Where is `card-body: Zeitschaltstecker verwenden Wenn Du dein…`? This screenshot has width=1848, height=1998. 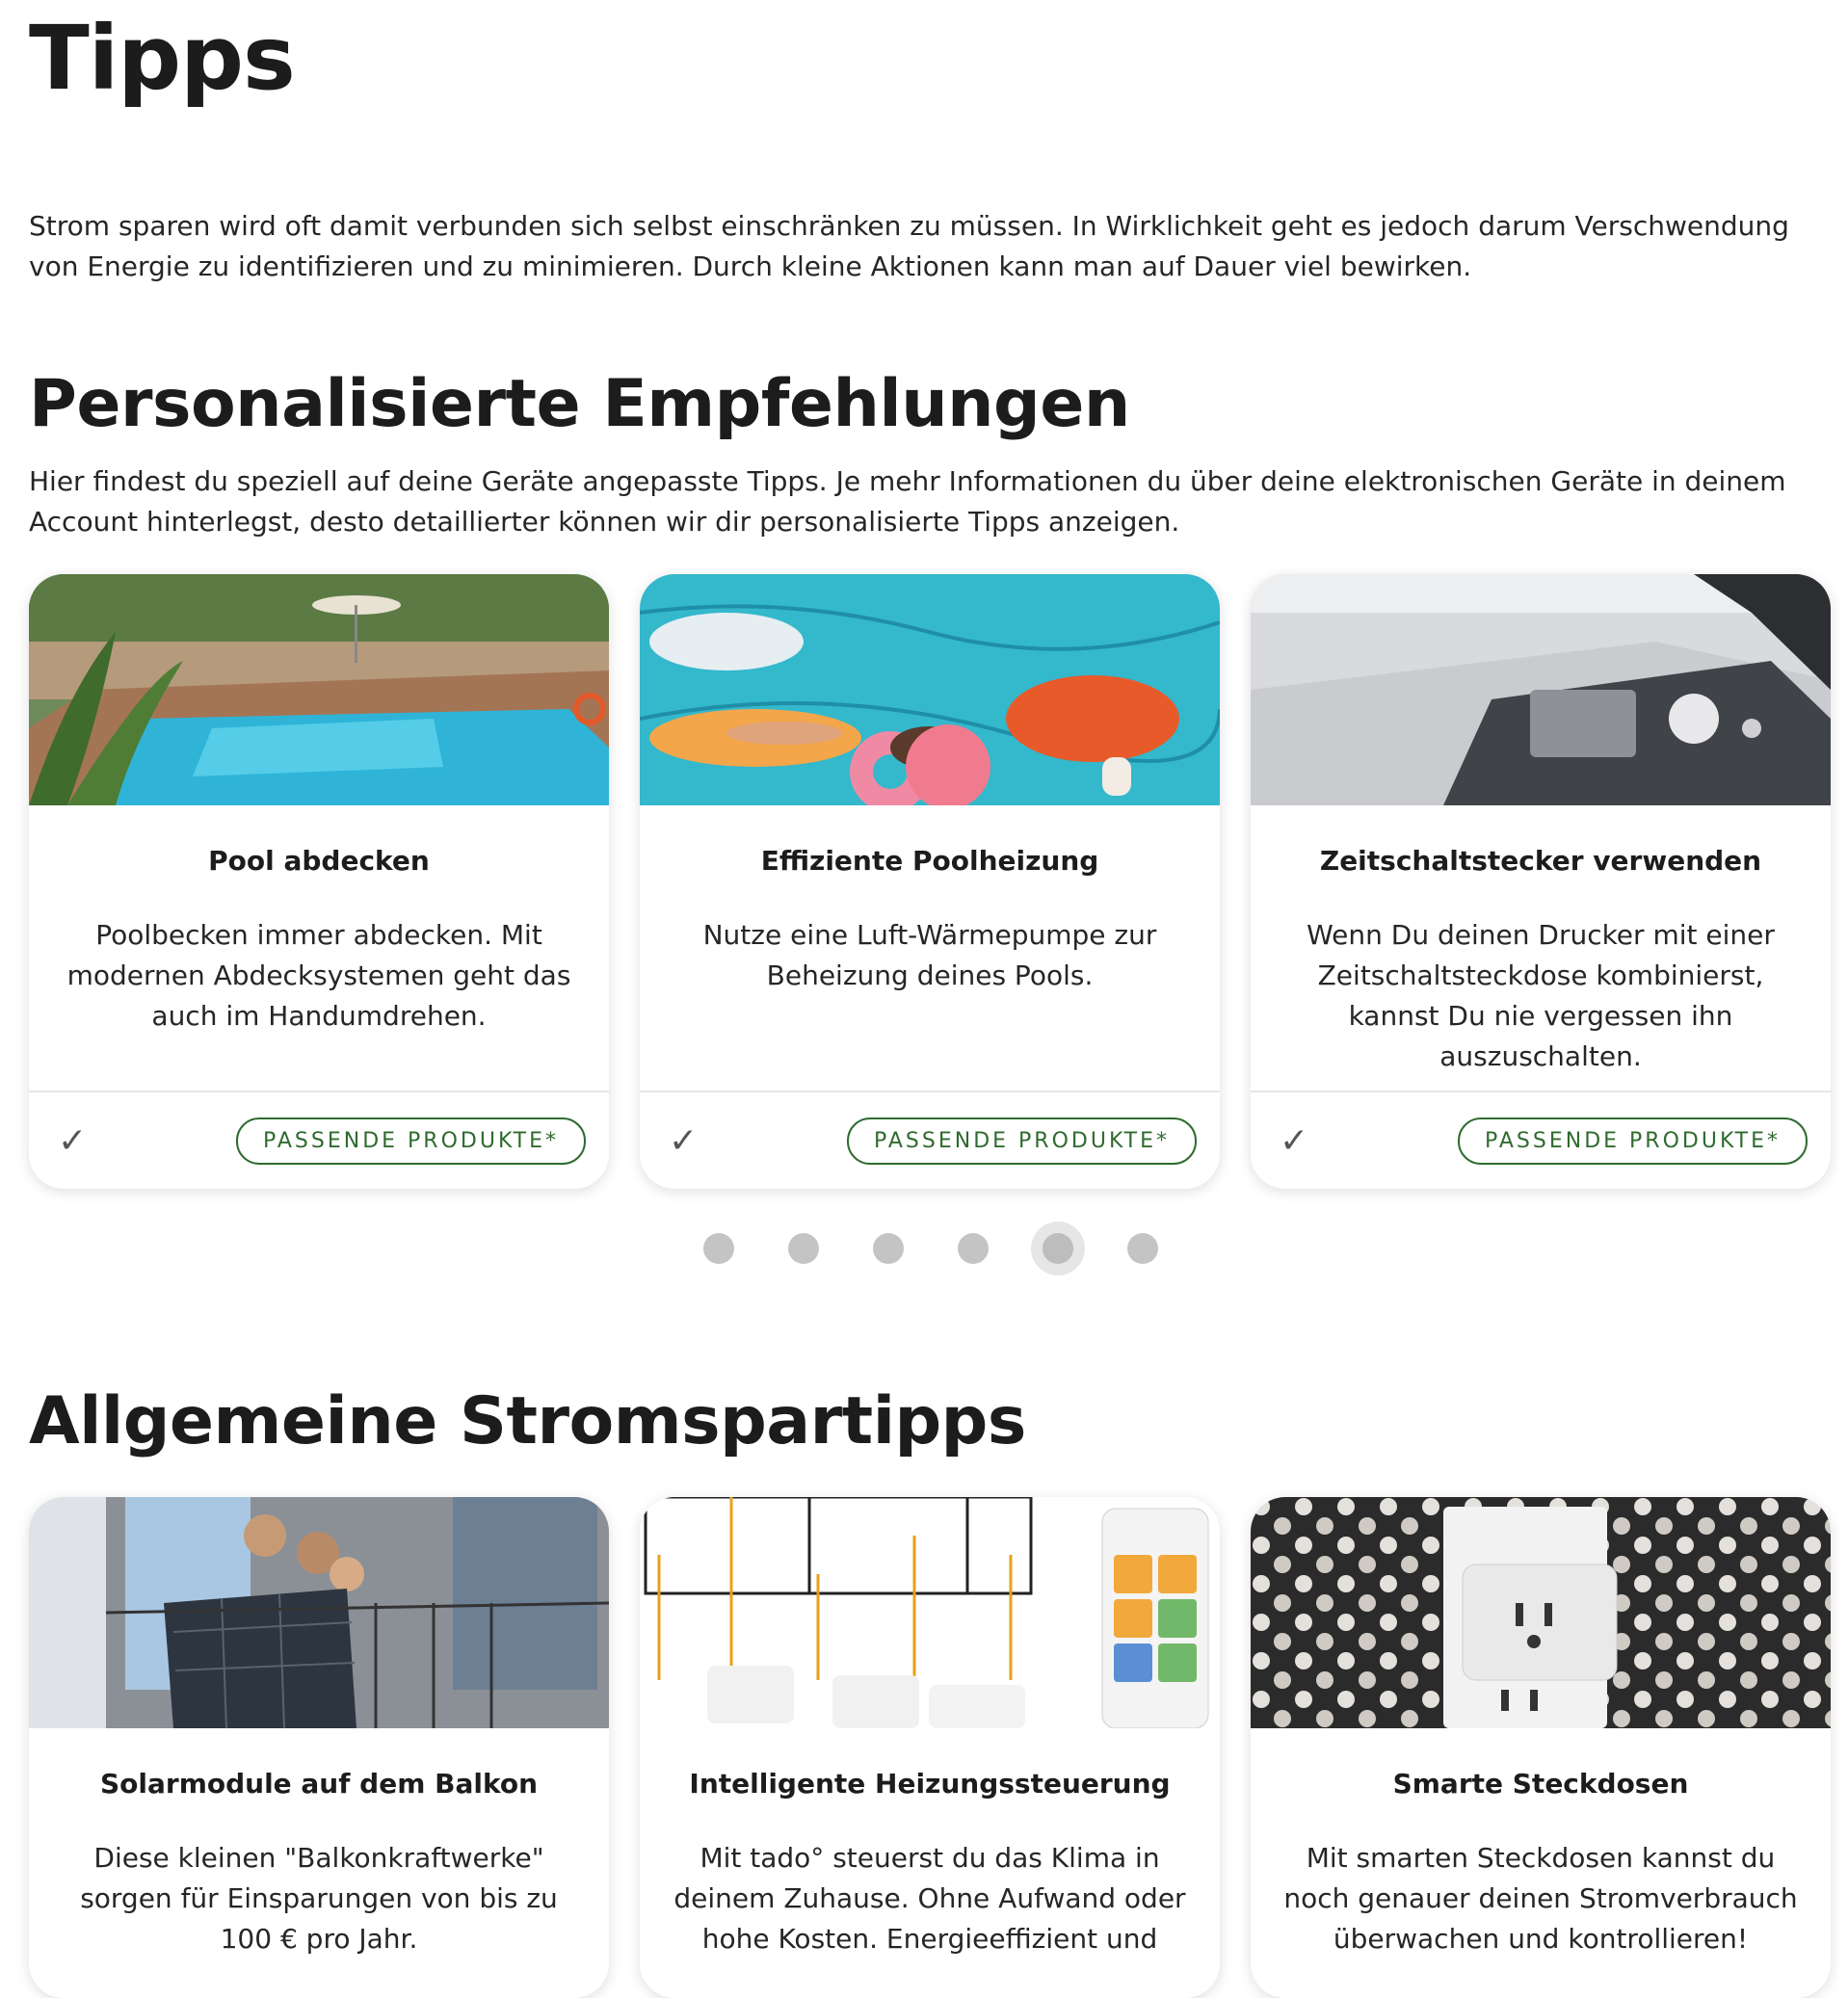 card-body: Zeitschaltstecker verwenden Wenn Du dein… is located at coordinates (1541, 948).